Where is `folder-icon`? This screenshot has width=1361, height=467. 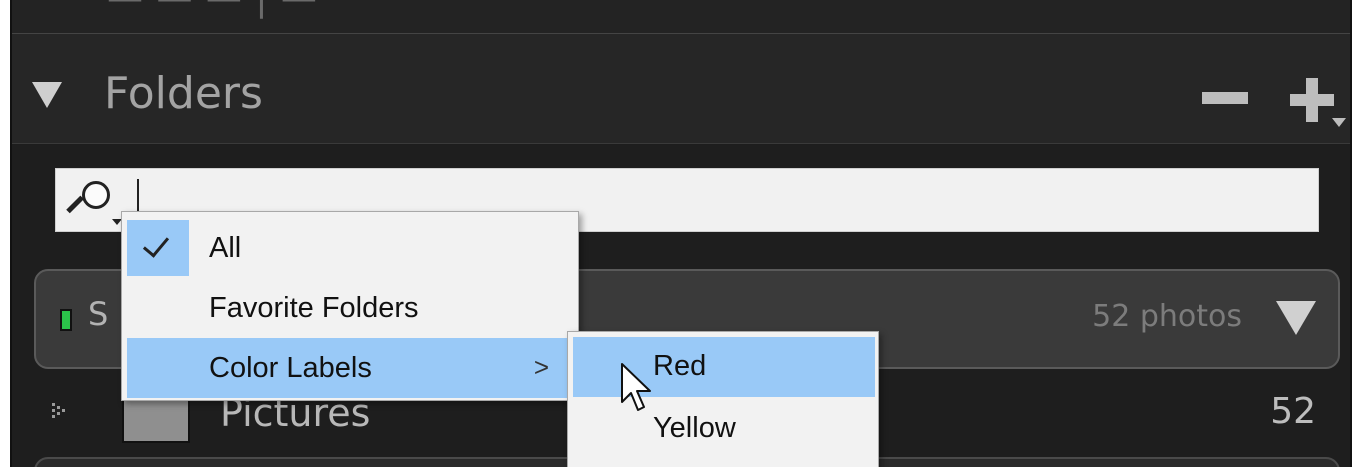 folder-icon is located at coordinates (156, 421).